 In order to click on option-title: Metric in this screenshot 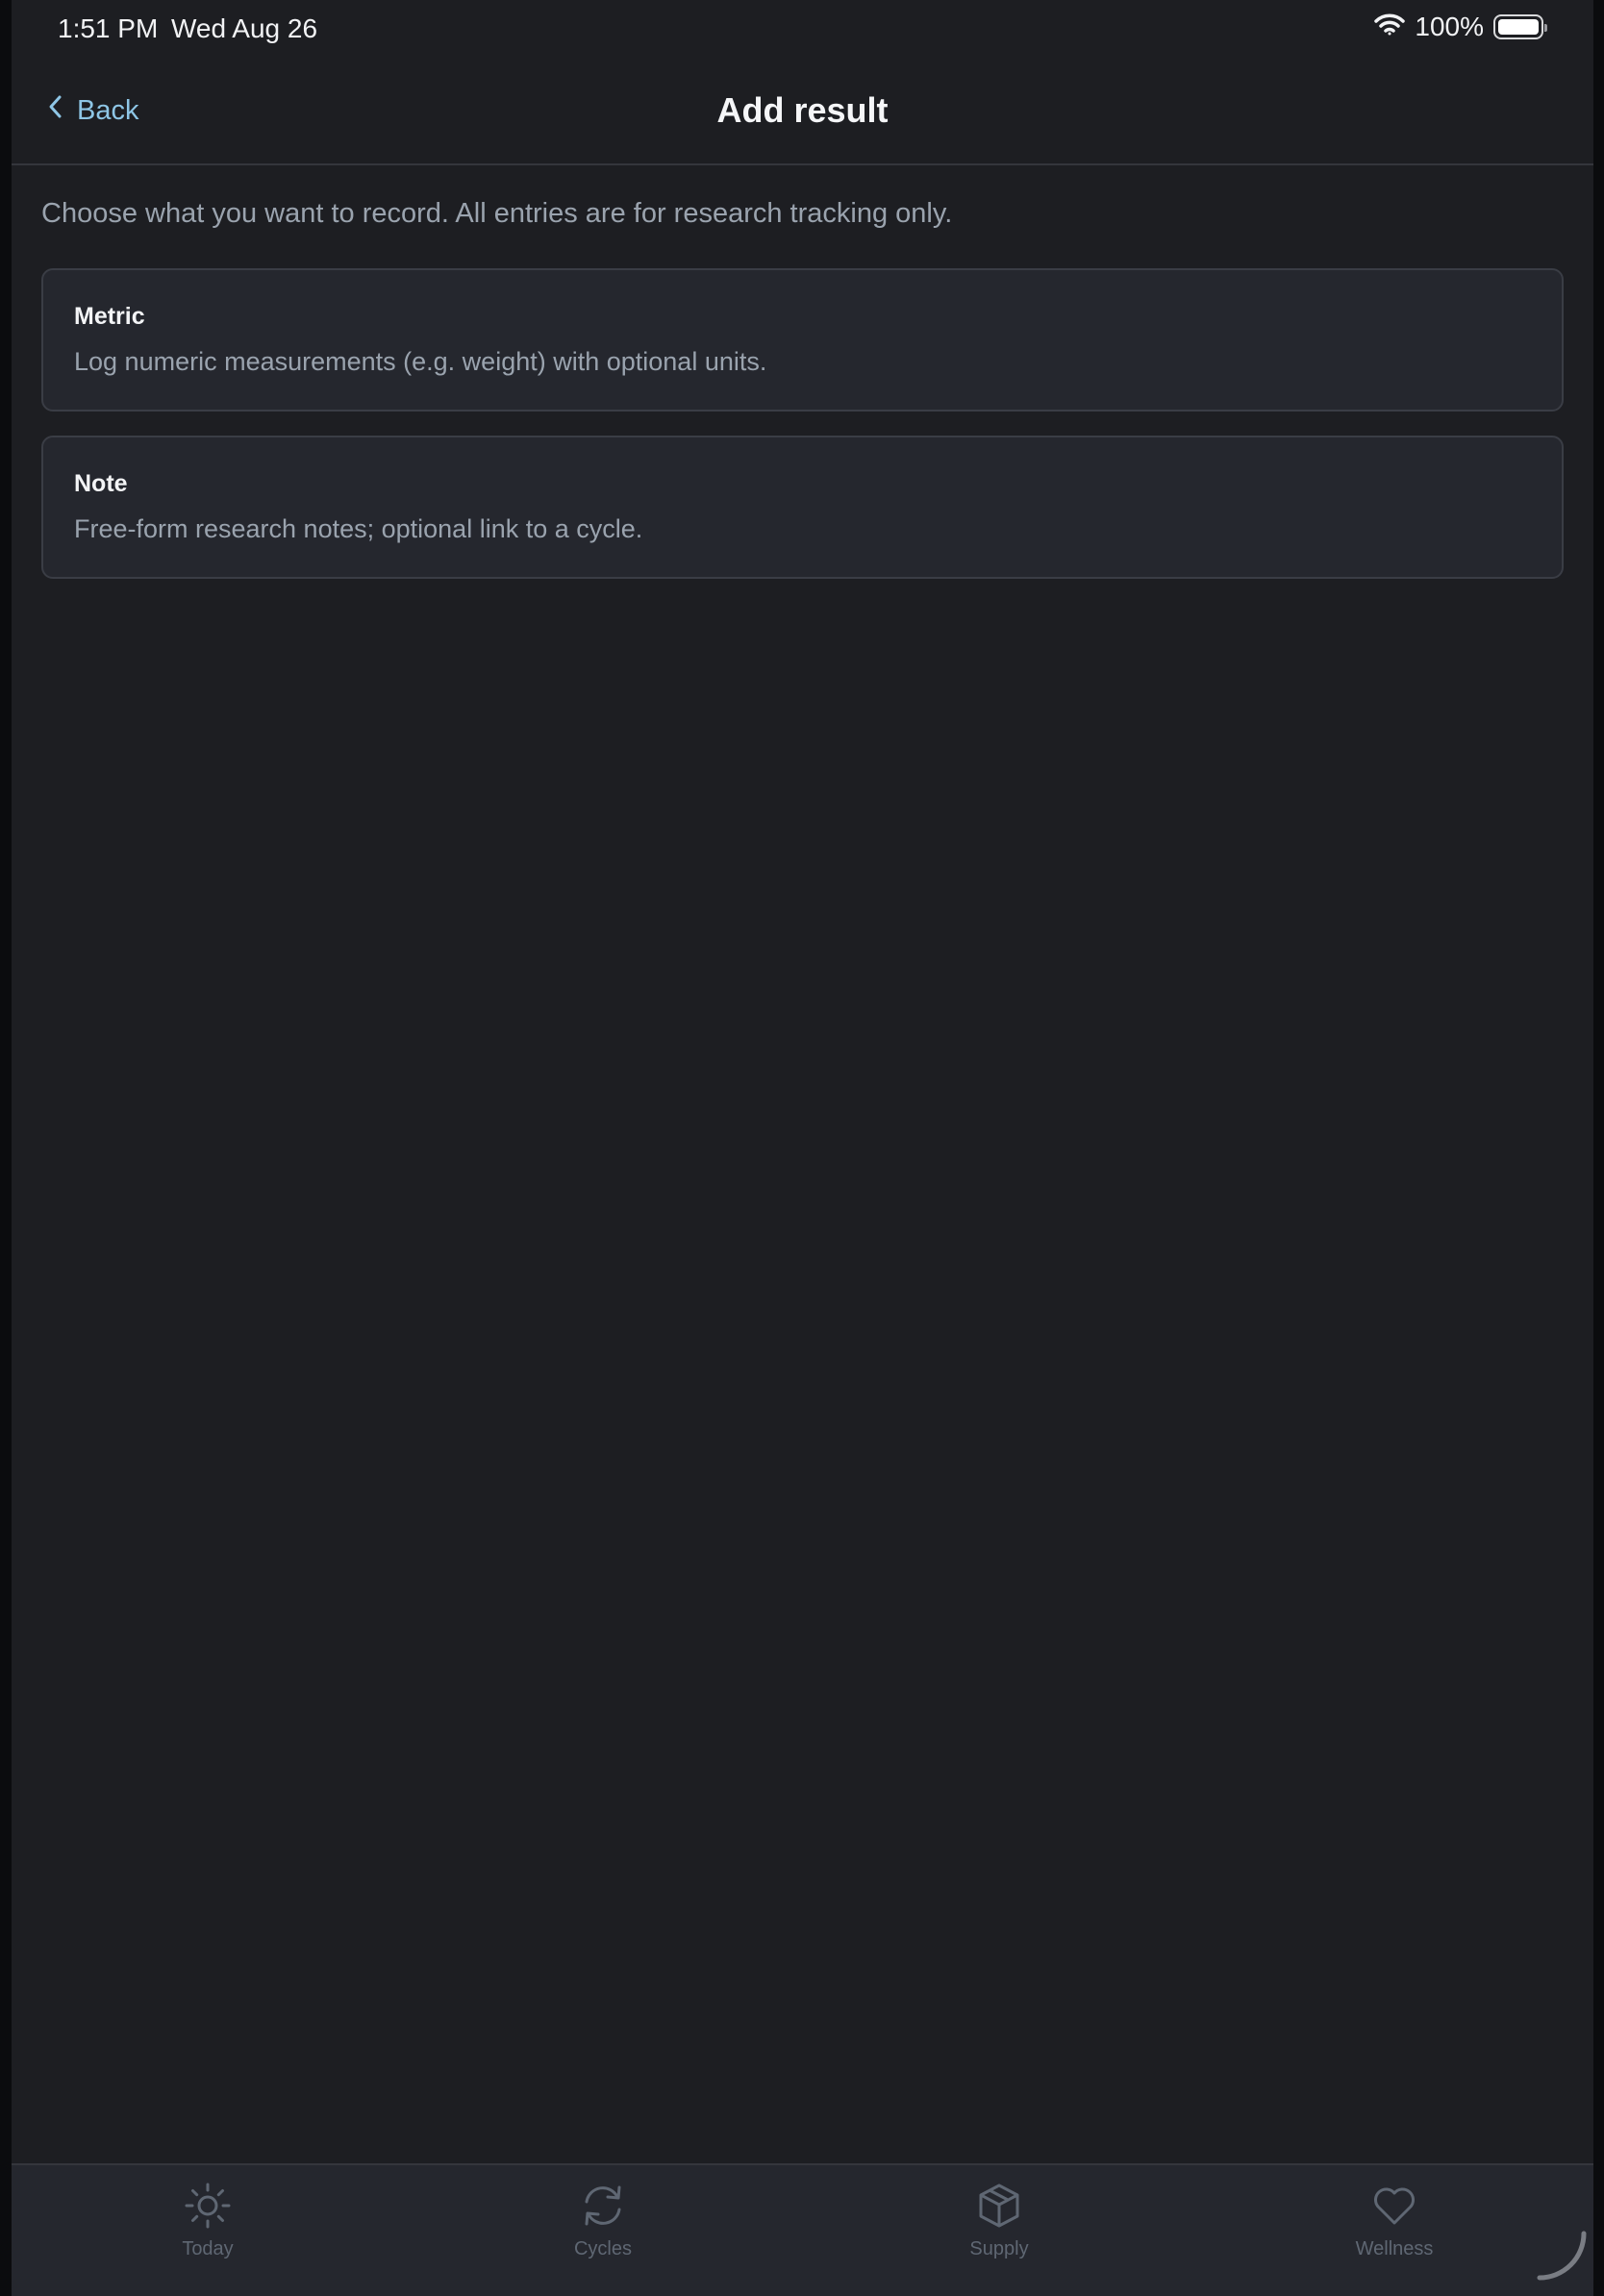, I will do `click(109, 316)`.